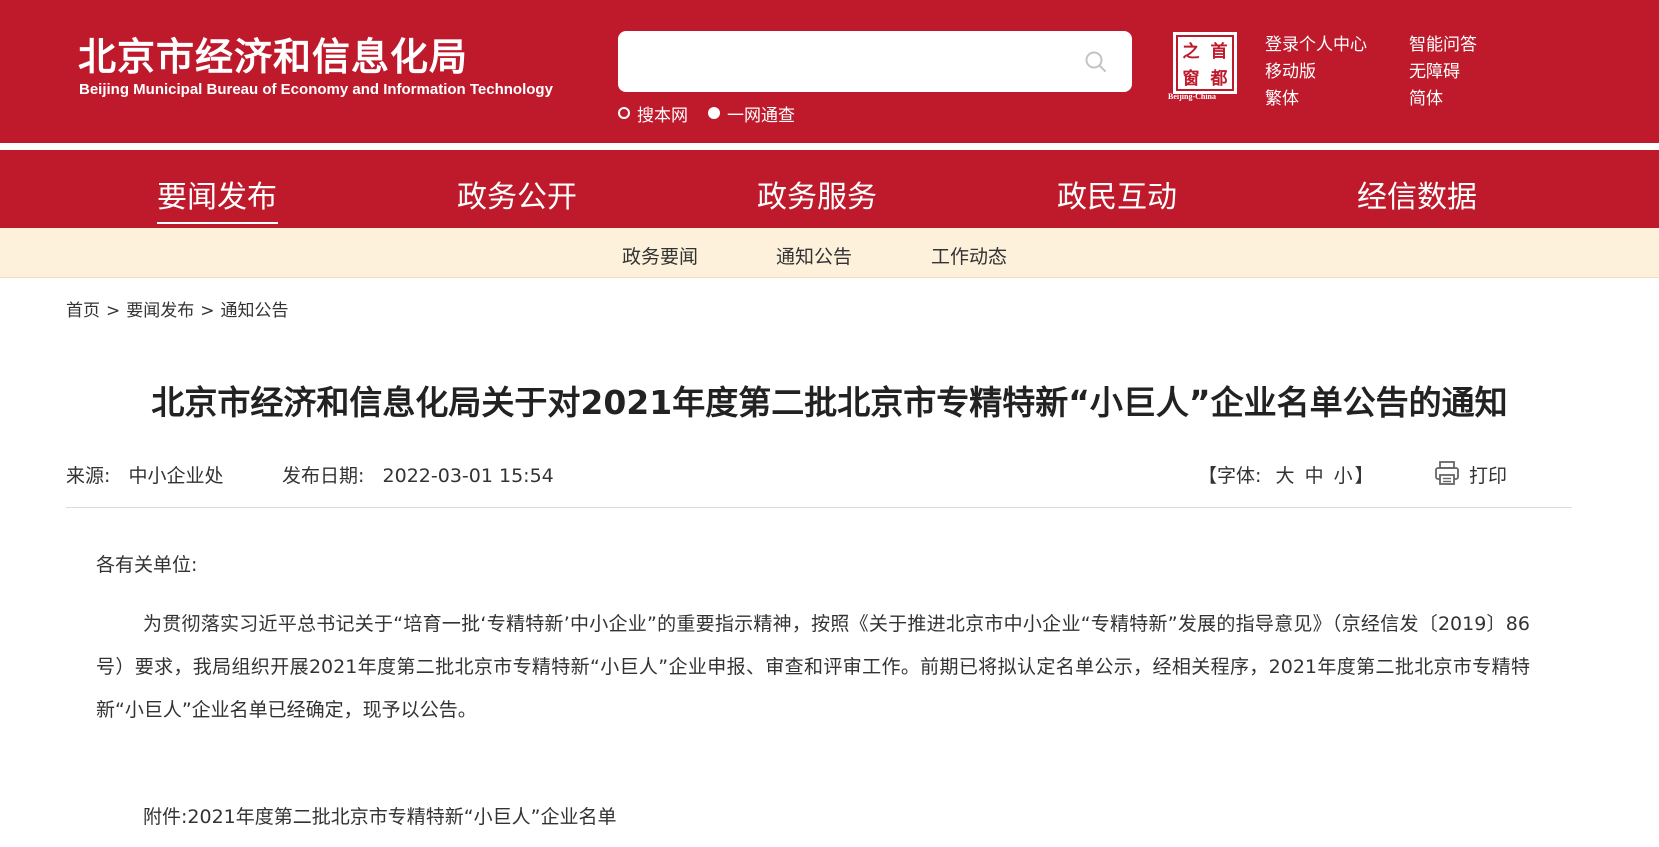 This screenshot has width=1659, height=847. I want to click on printer-icon, so click(1447, 473).